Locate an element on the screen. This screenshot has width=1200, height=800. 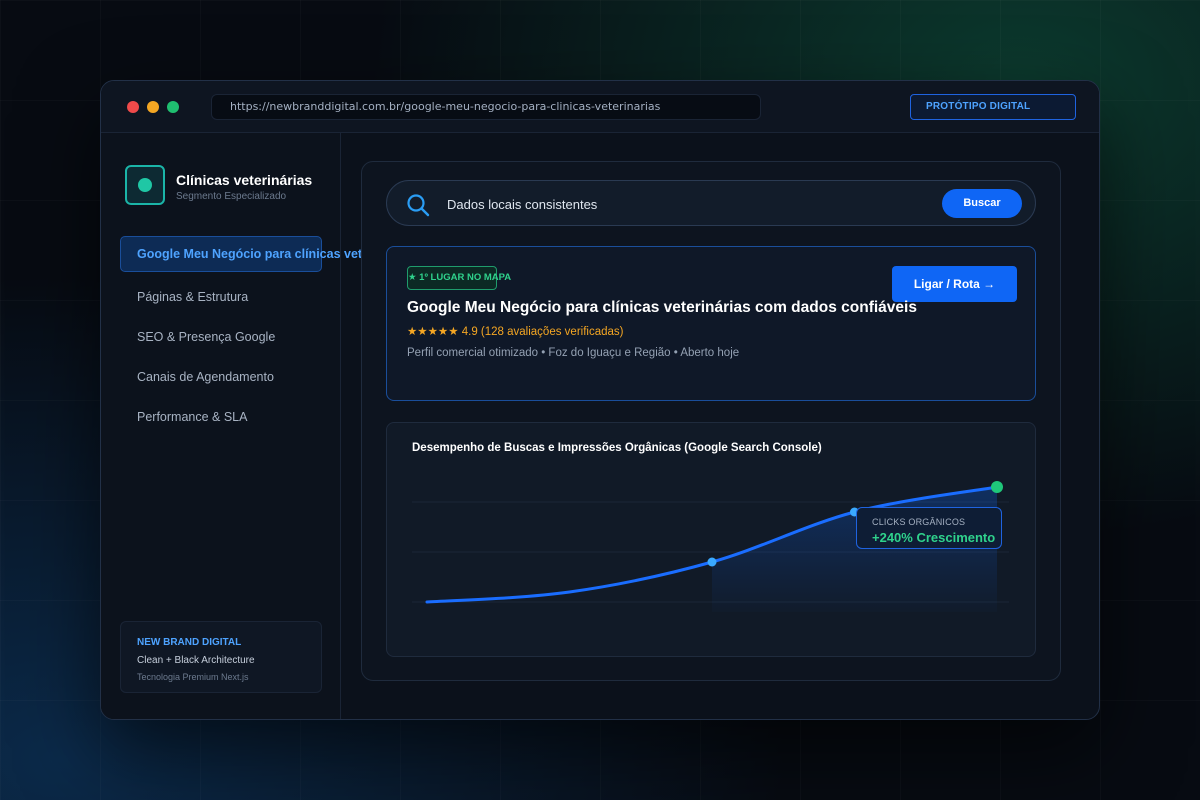
prototype-badge: PROTÓTIPO DIGITAL is located at coordinates (993, 107).